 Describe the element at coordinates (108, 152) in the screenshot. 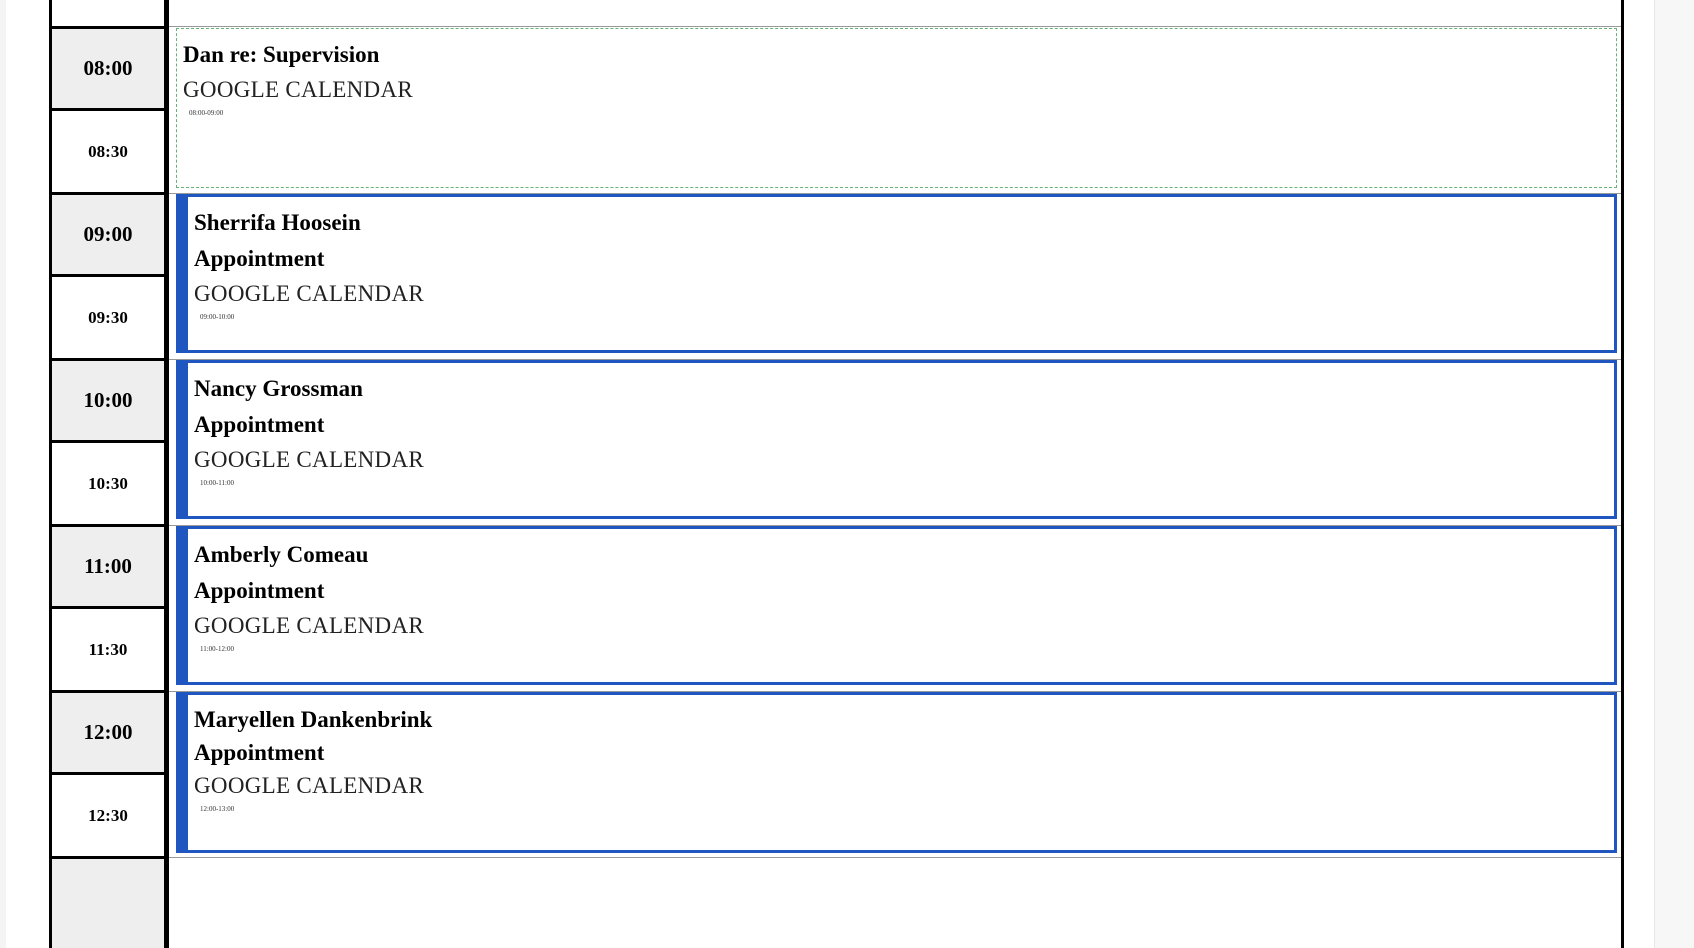

I see `time-slot-label: 08:30` at that location.